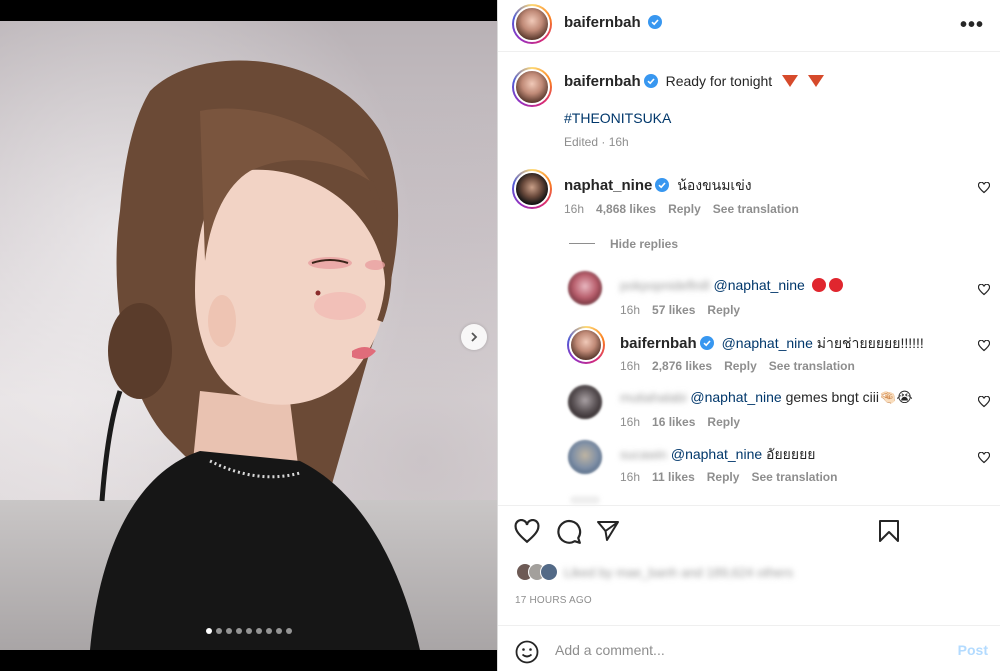  Describe the element at coordinates (527, 652) in the screenshot. I see `emoji-smiley-icon` at that location.